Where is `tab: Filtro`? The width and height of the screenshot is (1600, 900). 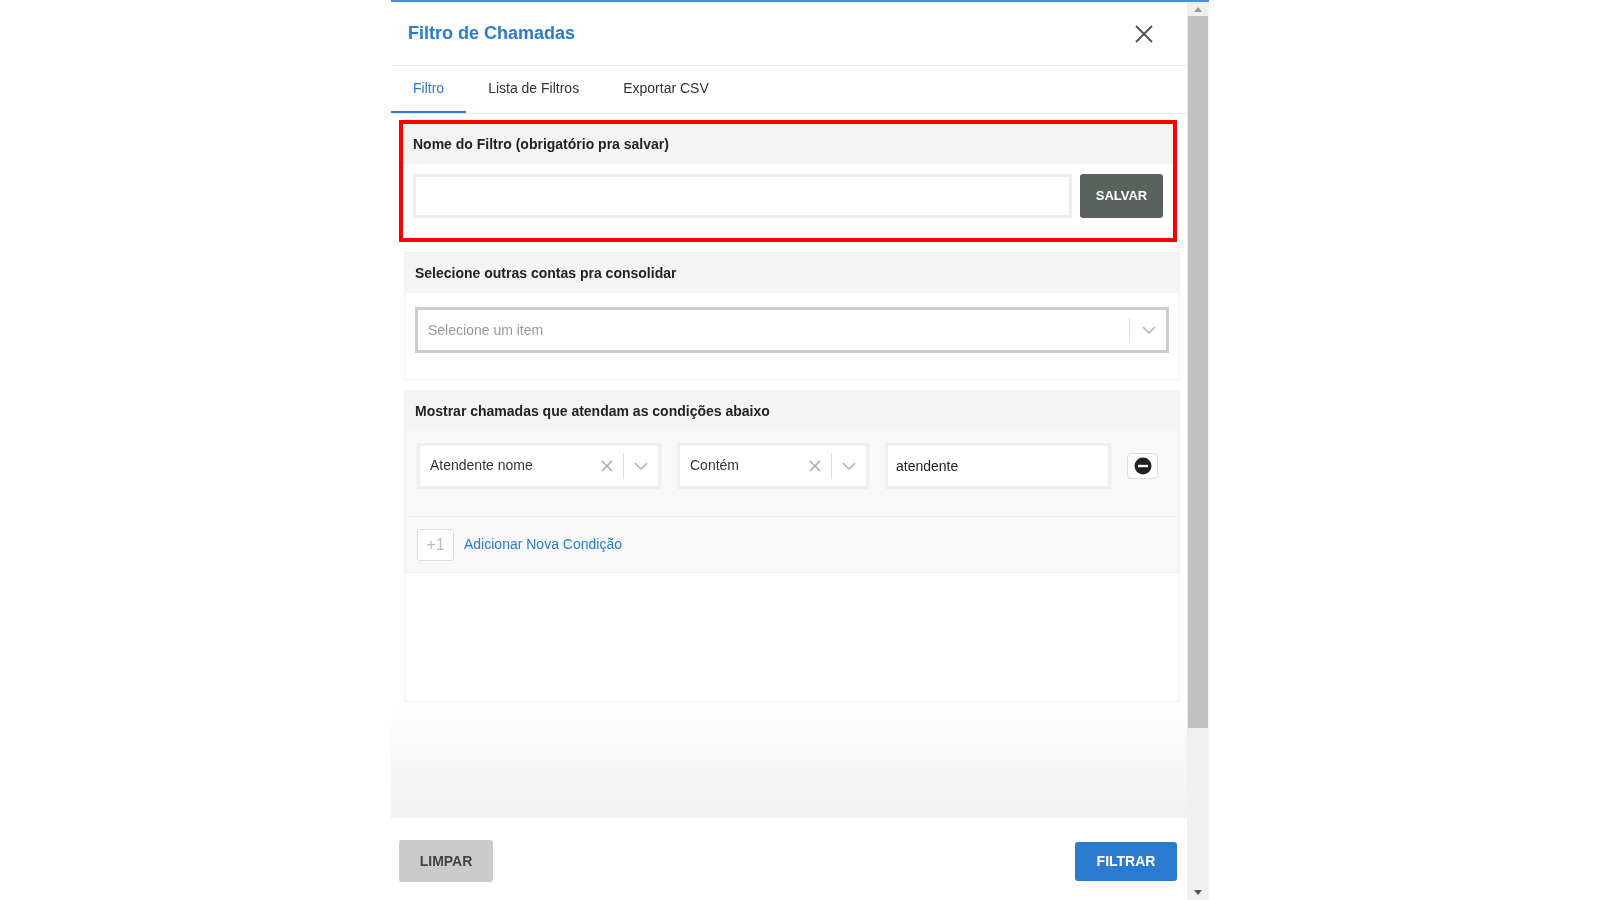 tab: Filtro is located at coordinates (429, 89).